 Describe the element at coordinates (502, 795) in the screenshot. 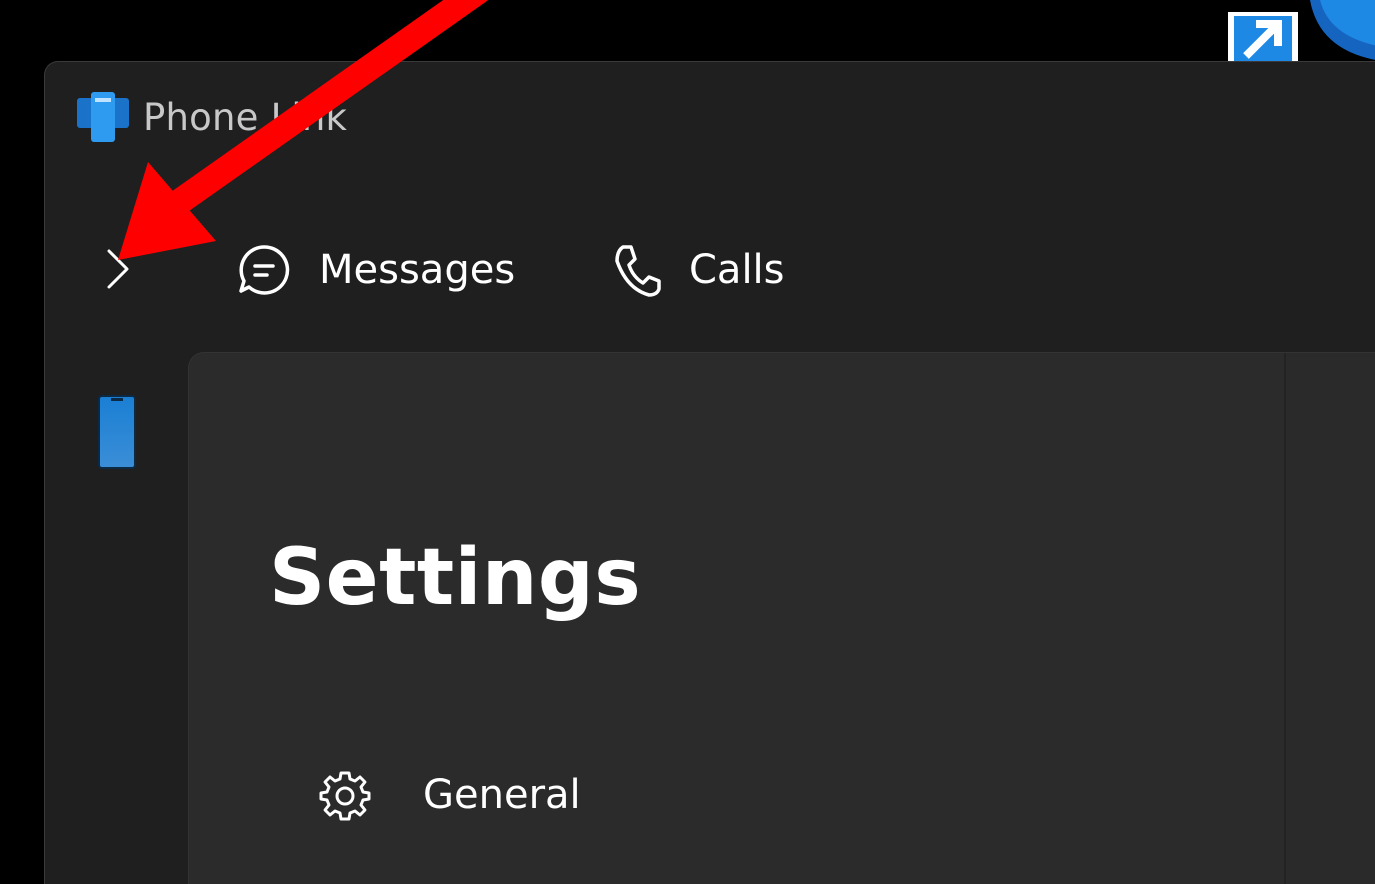

I see `settings-item-general-label: General` at that location.